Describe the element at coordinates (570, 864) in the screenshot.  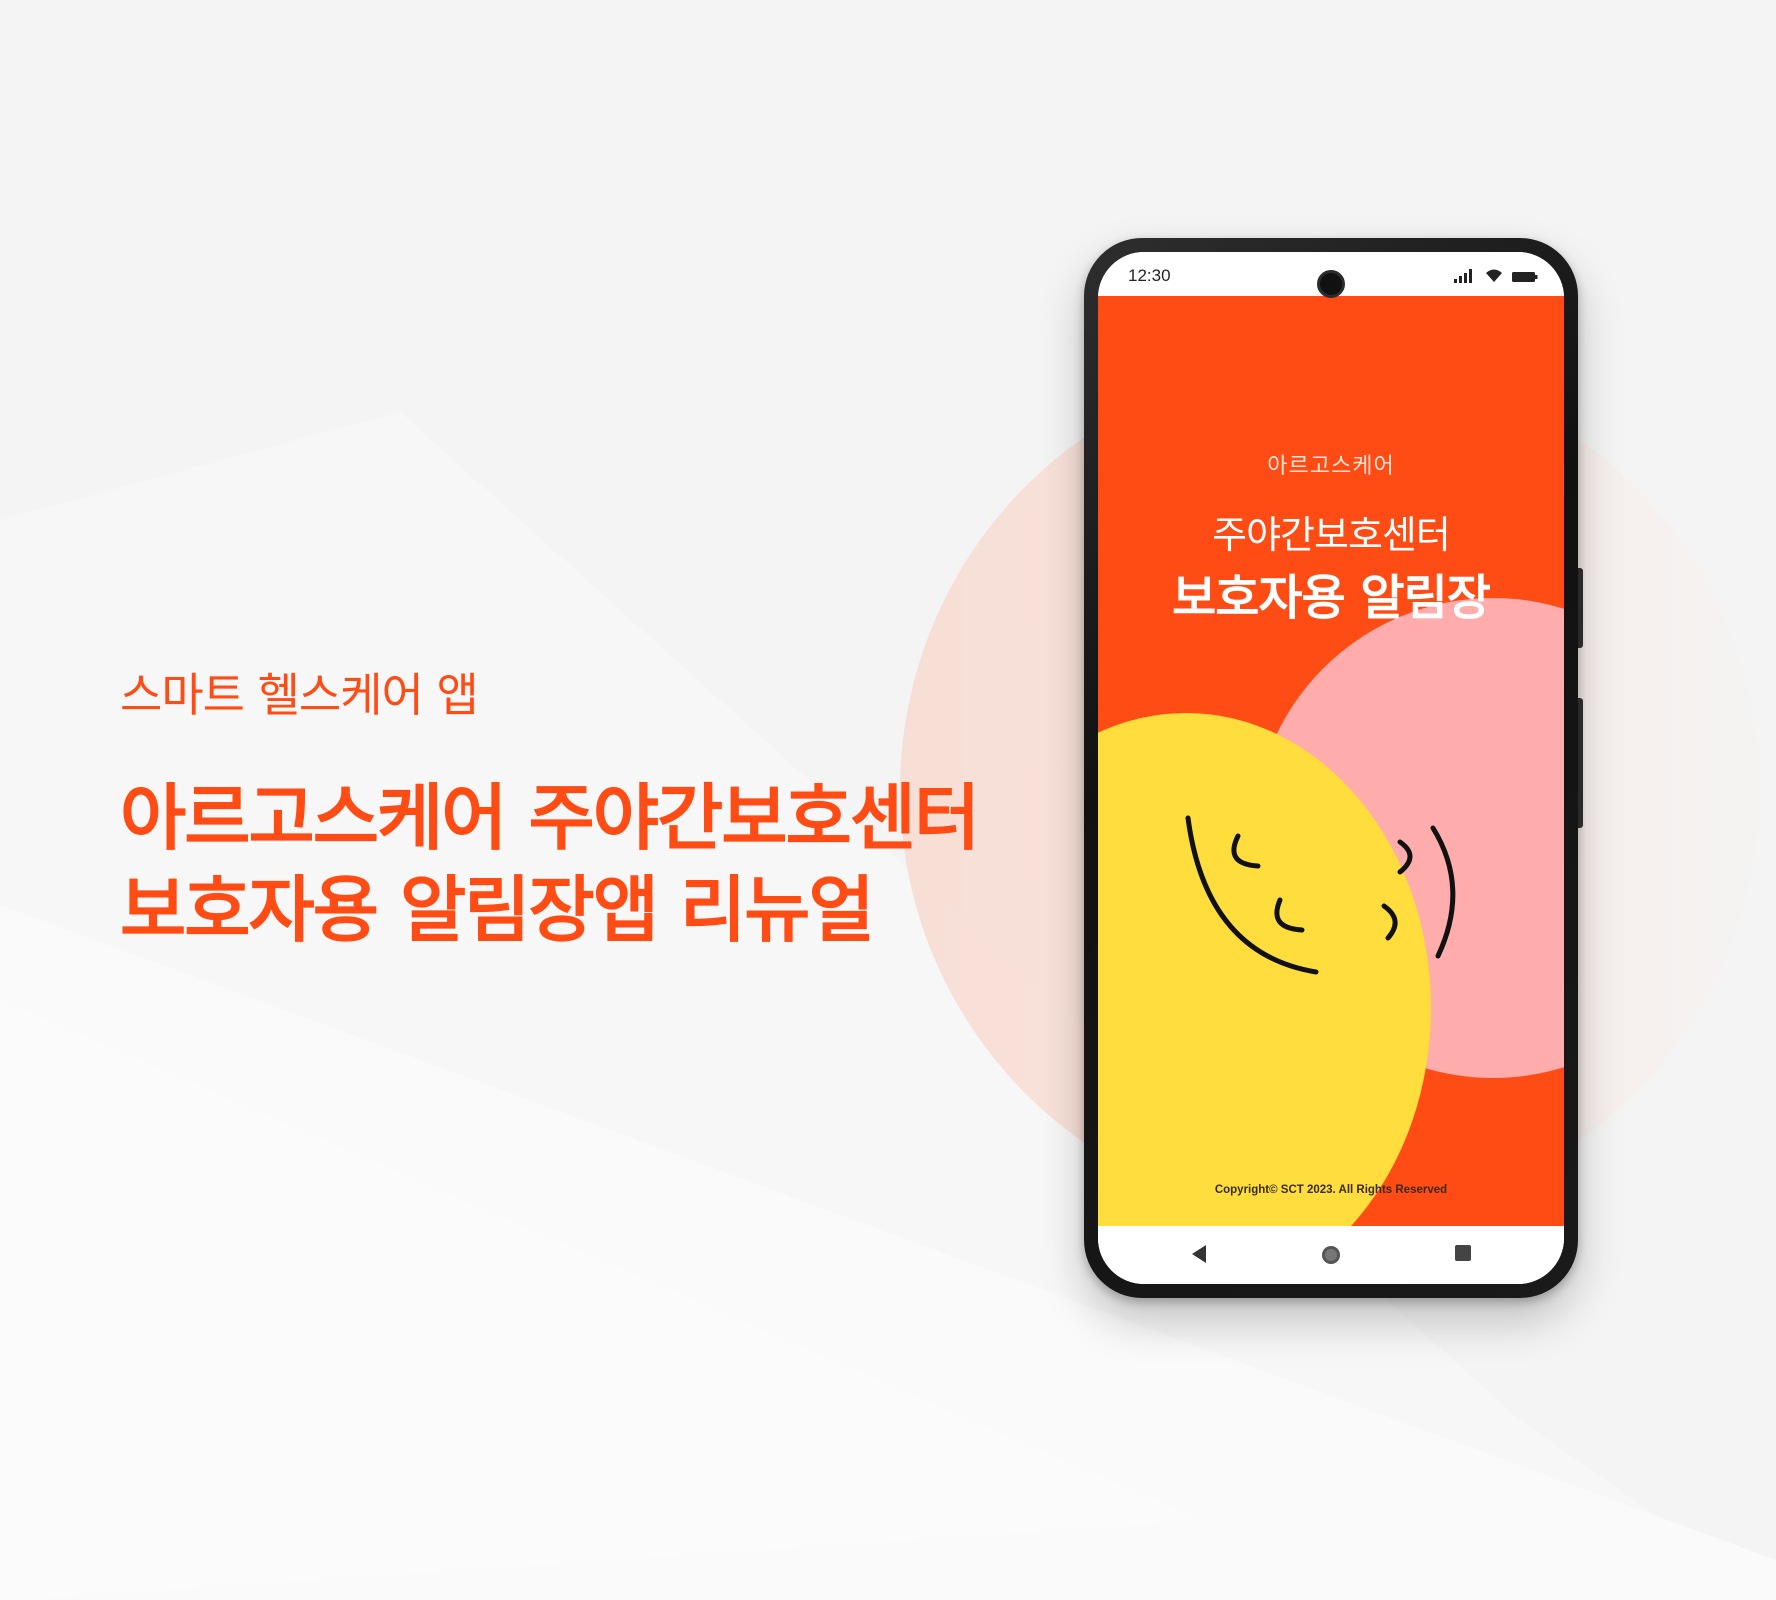
I see `hero-headline: 아르고스케어 주야간보호센터 보호자용 알림장앱 리뉴얼` at that location.